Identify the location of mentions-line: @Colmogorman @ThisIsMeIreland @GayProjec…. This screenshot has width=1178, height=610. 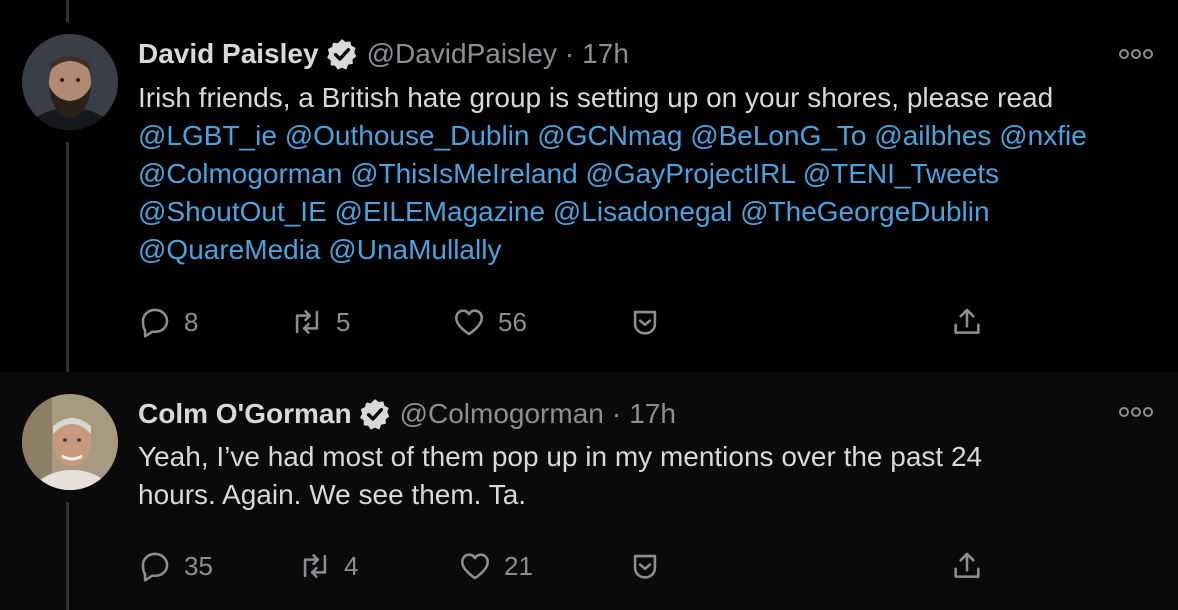
(648, 174).